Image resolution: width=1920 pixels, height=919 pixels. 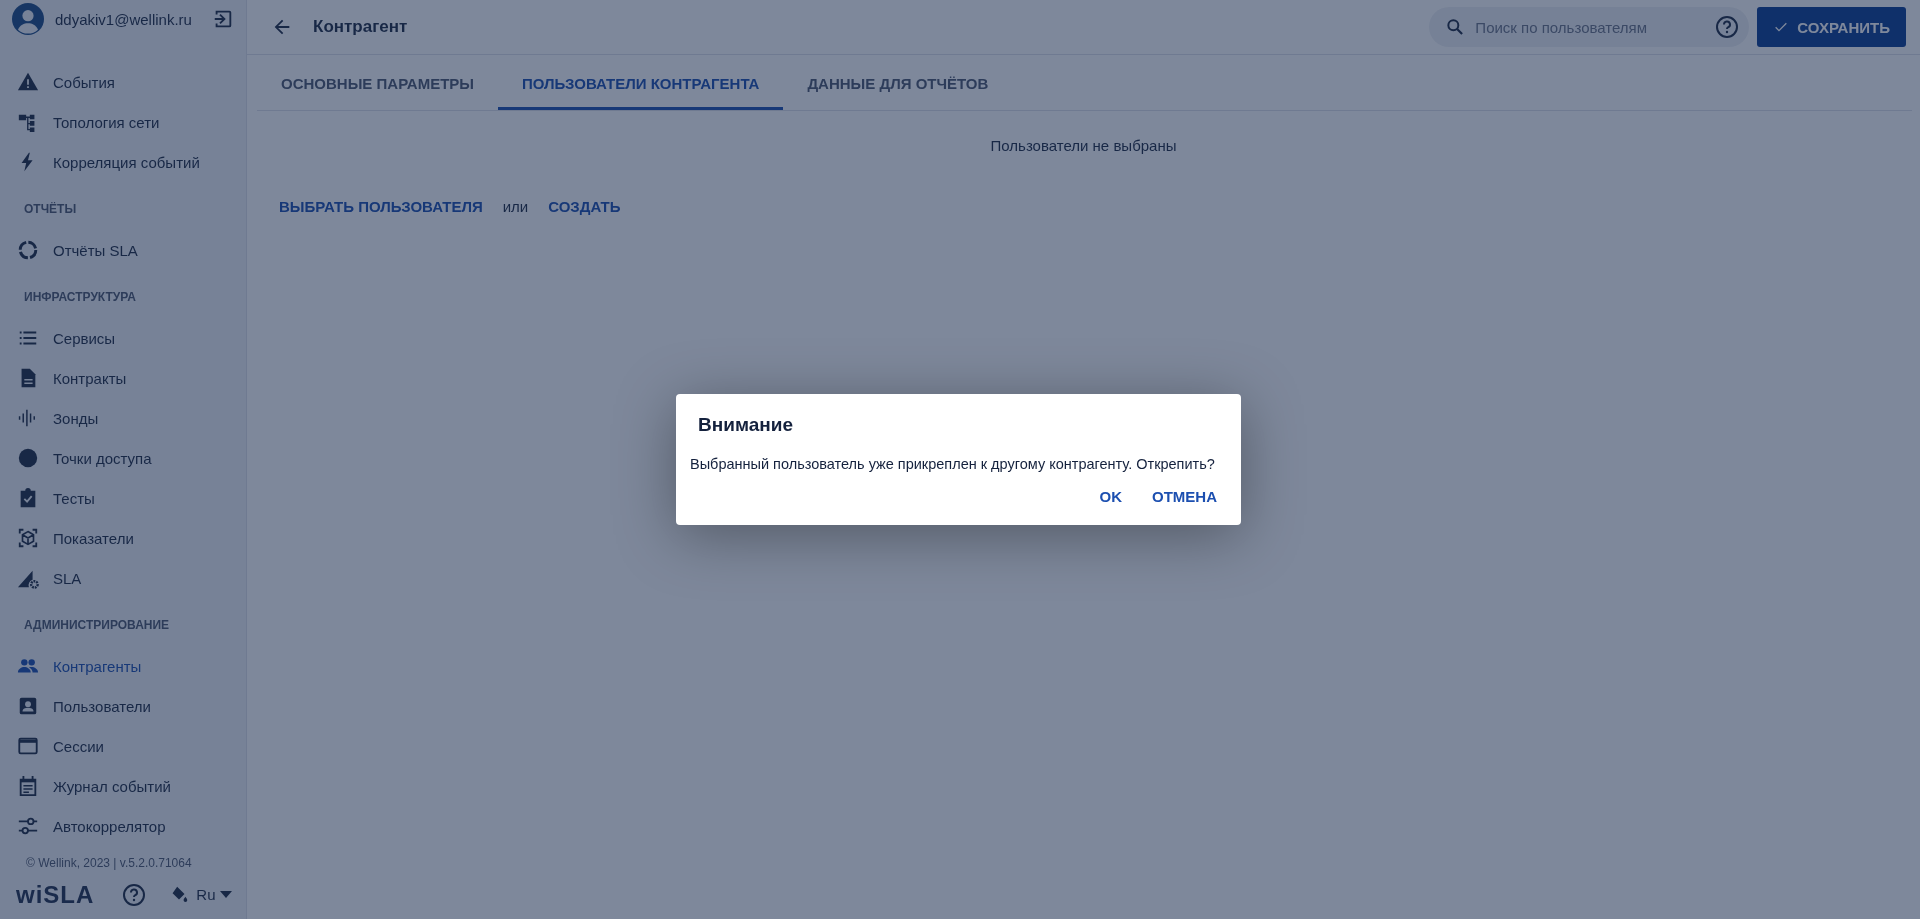 I want to click on circle-icon, so click(x=28, y=458).